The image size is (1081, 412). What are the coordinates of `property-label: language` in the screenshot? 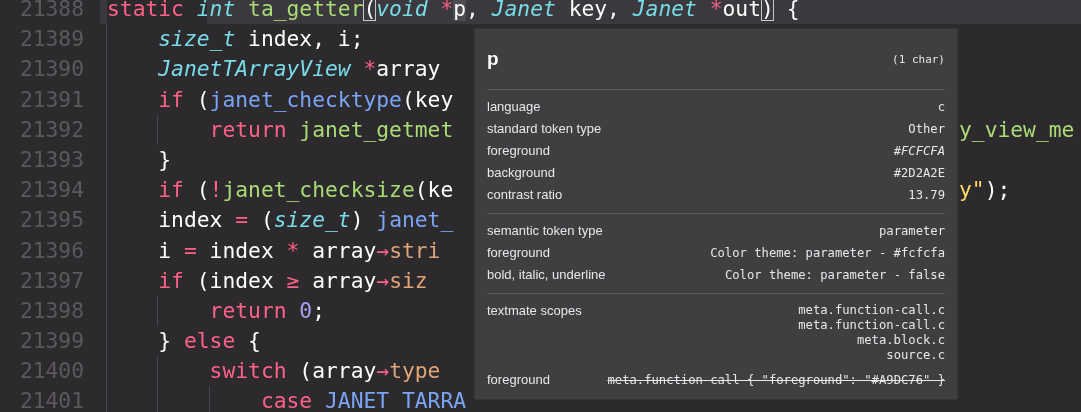 It's located at (514, 107).